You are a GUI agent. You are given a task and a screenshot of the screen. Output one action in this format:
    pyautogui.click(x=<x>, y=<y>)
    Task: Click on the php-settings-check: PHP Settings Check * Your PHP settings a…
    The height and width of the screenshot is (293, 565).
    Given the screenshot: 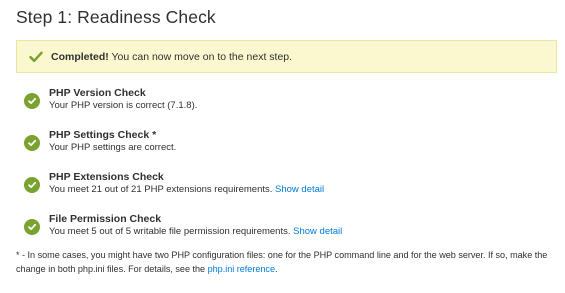 What is the action you would take?
    pyautogui.click(x=291, y=141)
    